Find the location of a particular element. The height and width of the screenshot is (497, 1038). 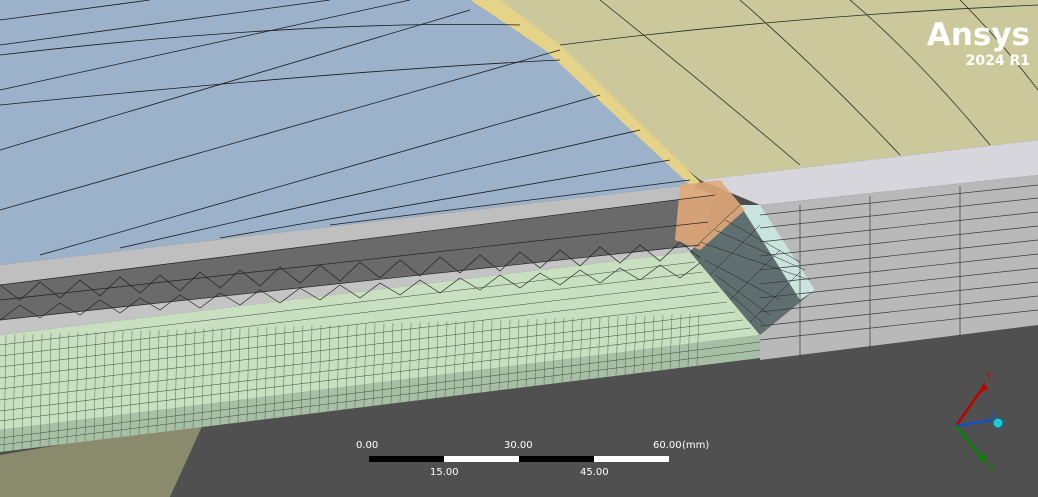

logo-name: Ansys is located at coordinates (978, 35).